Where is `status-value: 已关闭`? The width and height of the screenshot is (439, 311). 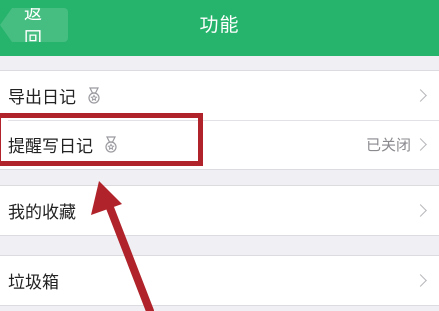
status-value: 已关闭 is located at coordinates (388, 145).